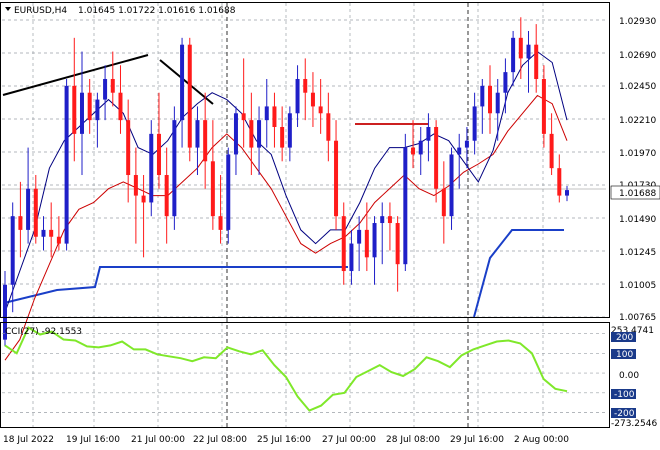 This screenshot has height=450, width=660. What do you see at coordinates (637, 286) in the screenshot?
I see `price-label: 1.01005` at bounding box center [637, 286].